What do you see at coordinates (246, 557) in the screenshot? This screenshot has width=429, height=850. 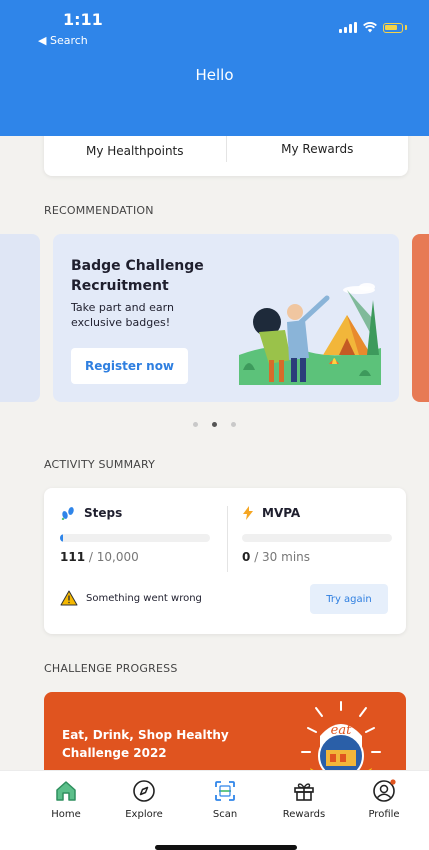 I see `mvpa-value: 0` at bounding box center [246, 557].